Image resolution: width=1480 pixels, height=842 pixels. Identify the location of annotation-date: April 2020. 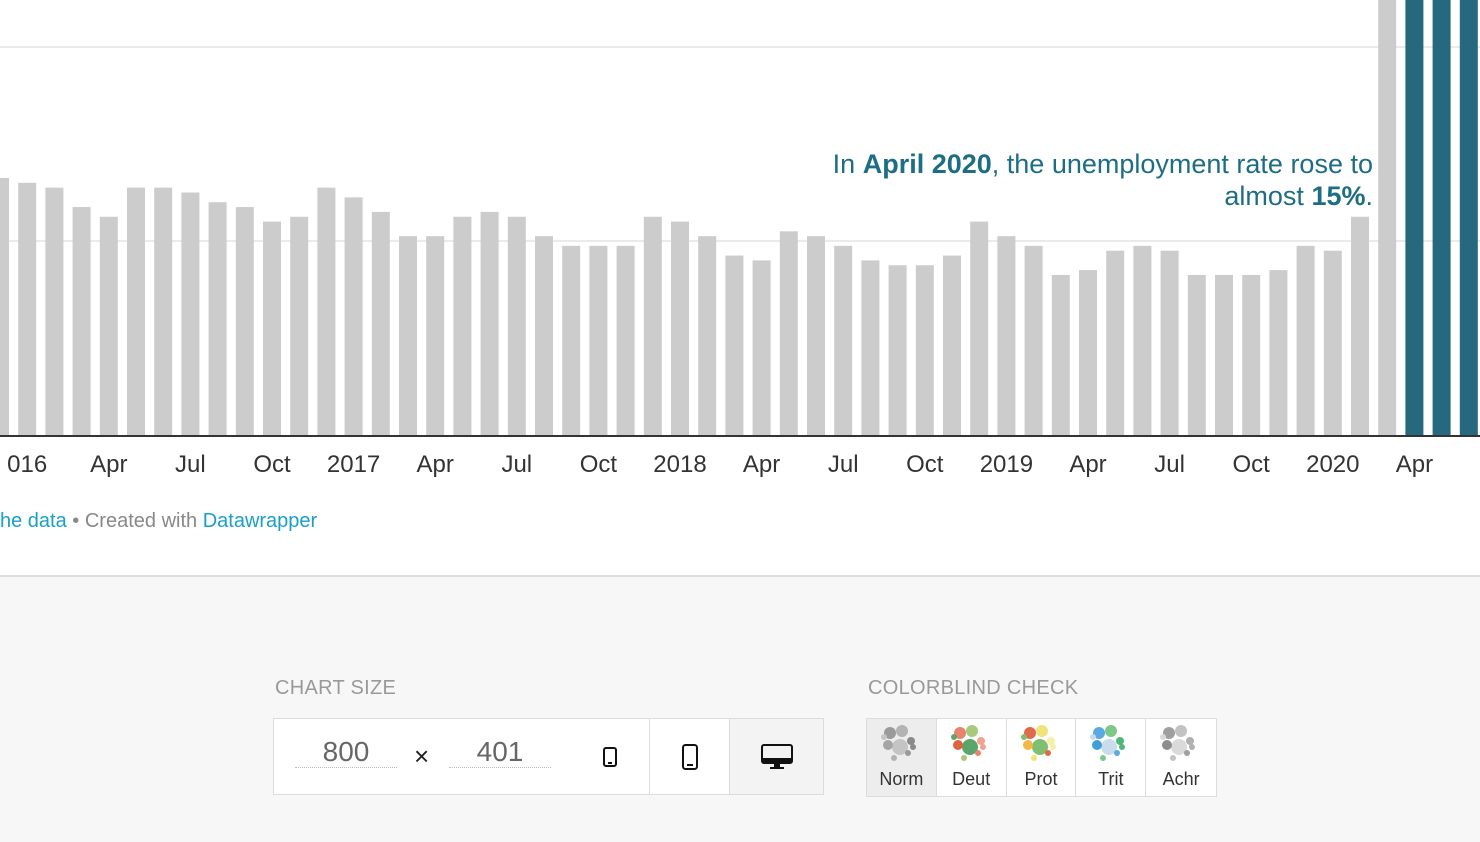
(927, 164).